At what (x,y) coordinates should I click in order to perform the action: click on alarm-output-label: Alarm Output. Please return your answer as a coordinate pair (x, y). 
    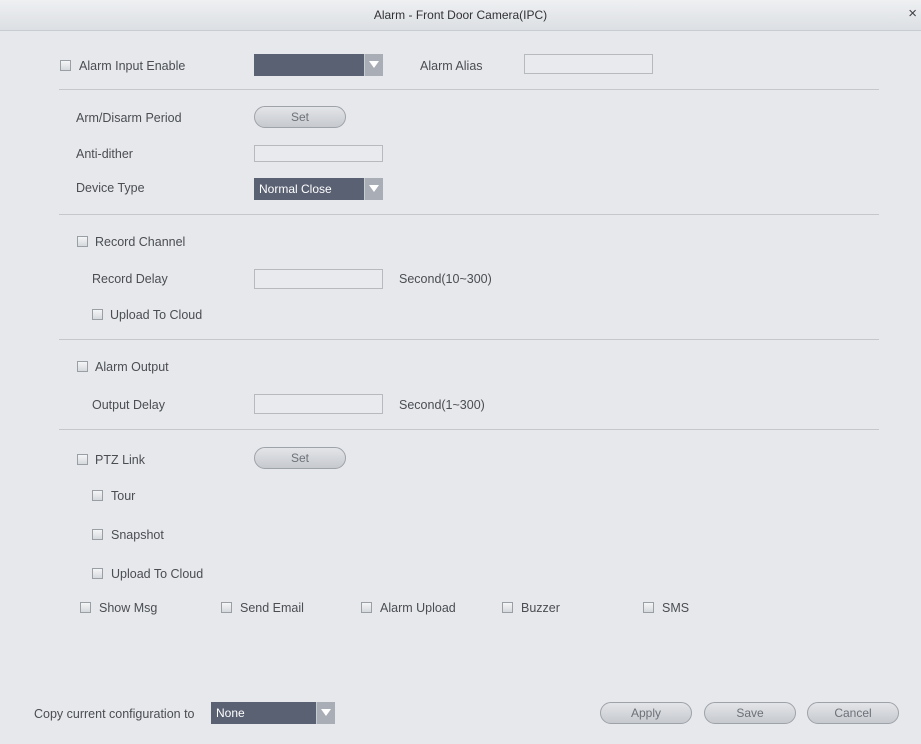
    Looking at the image, I should click on (132, 367).